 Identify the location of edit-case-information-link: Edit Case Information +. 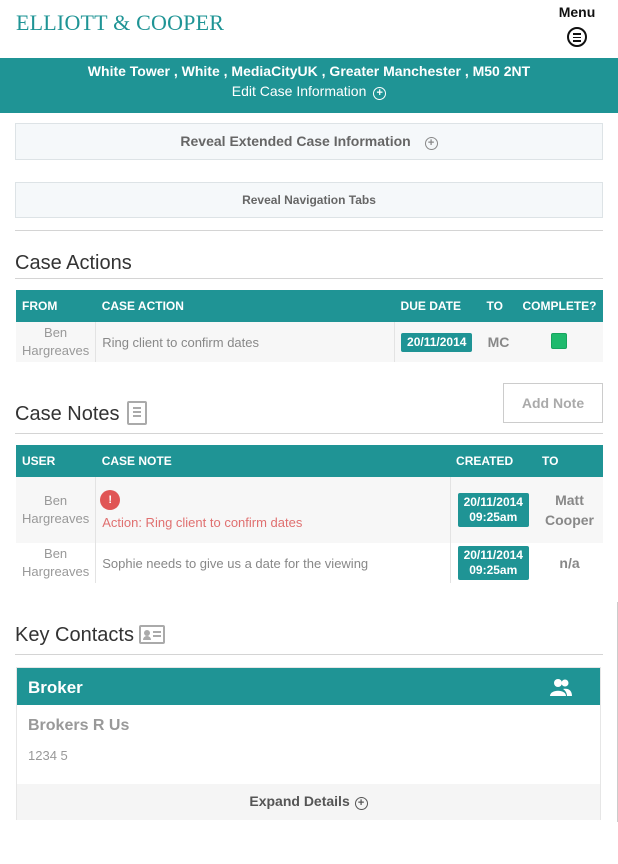
(309, 91).